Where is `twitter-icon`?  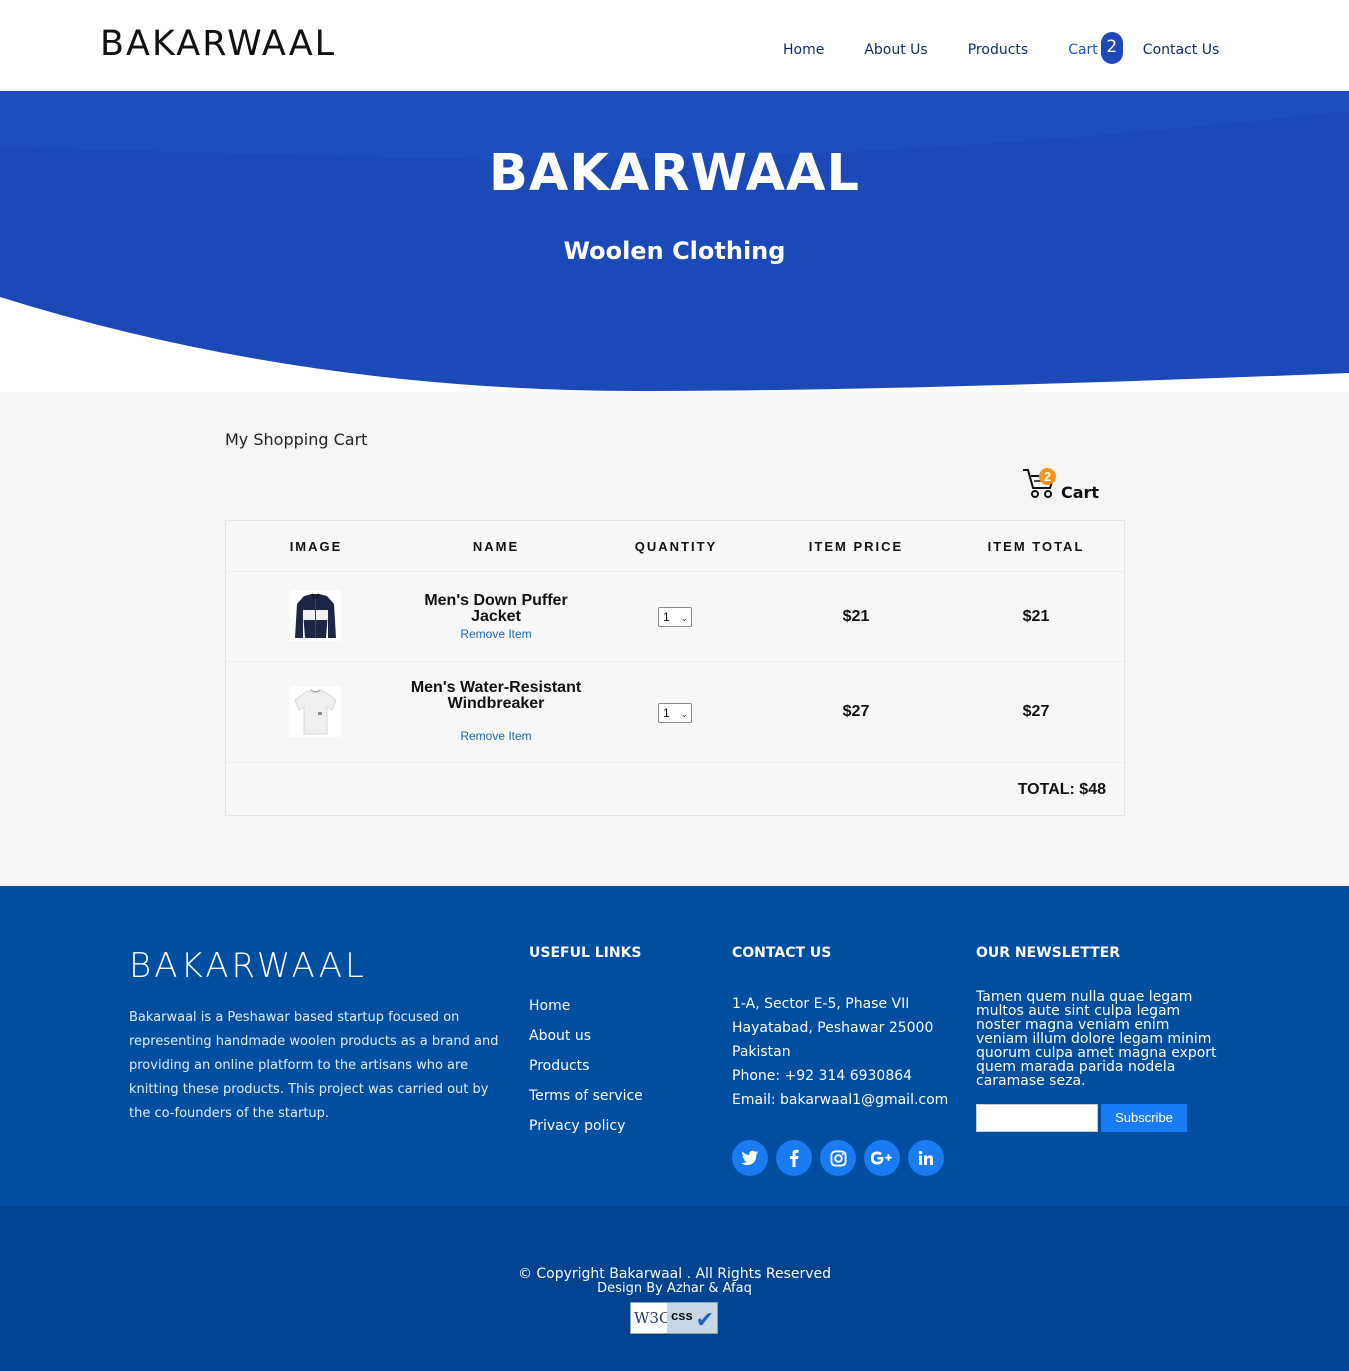 twitter-icon is located at coordinates (750, 1158).